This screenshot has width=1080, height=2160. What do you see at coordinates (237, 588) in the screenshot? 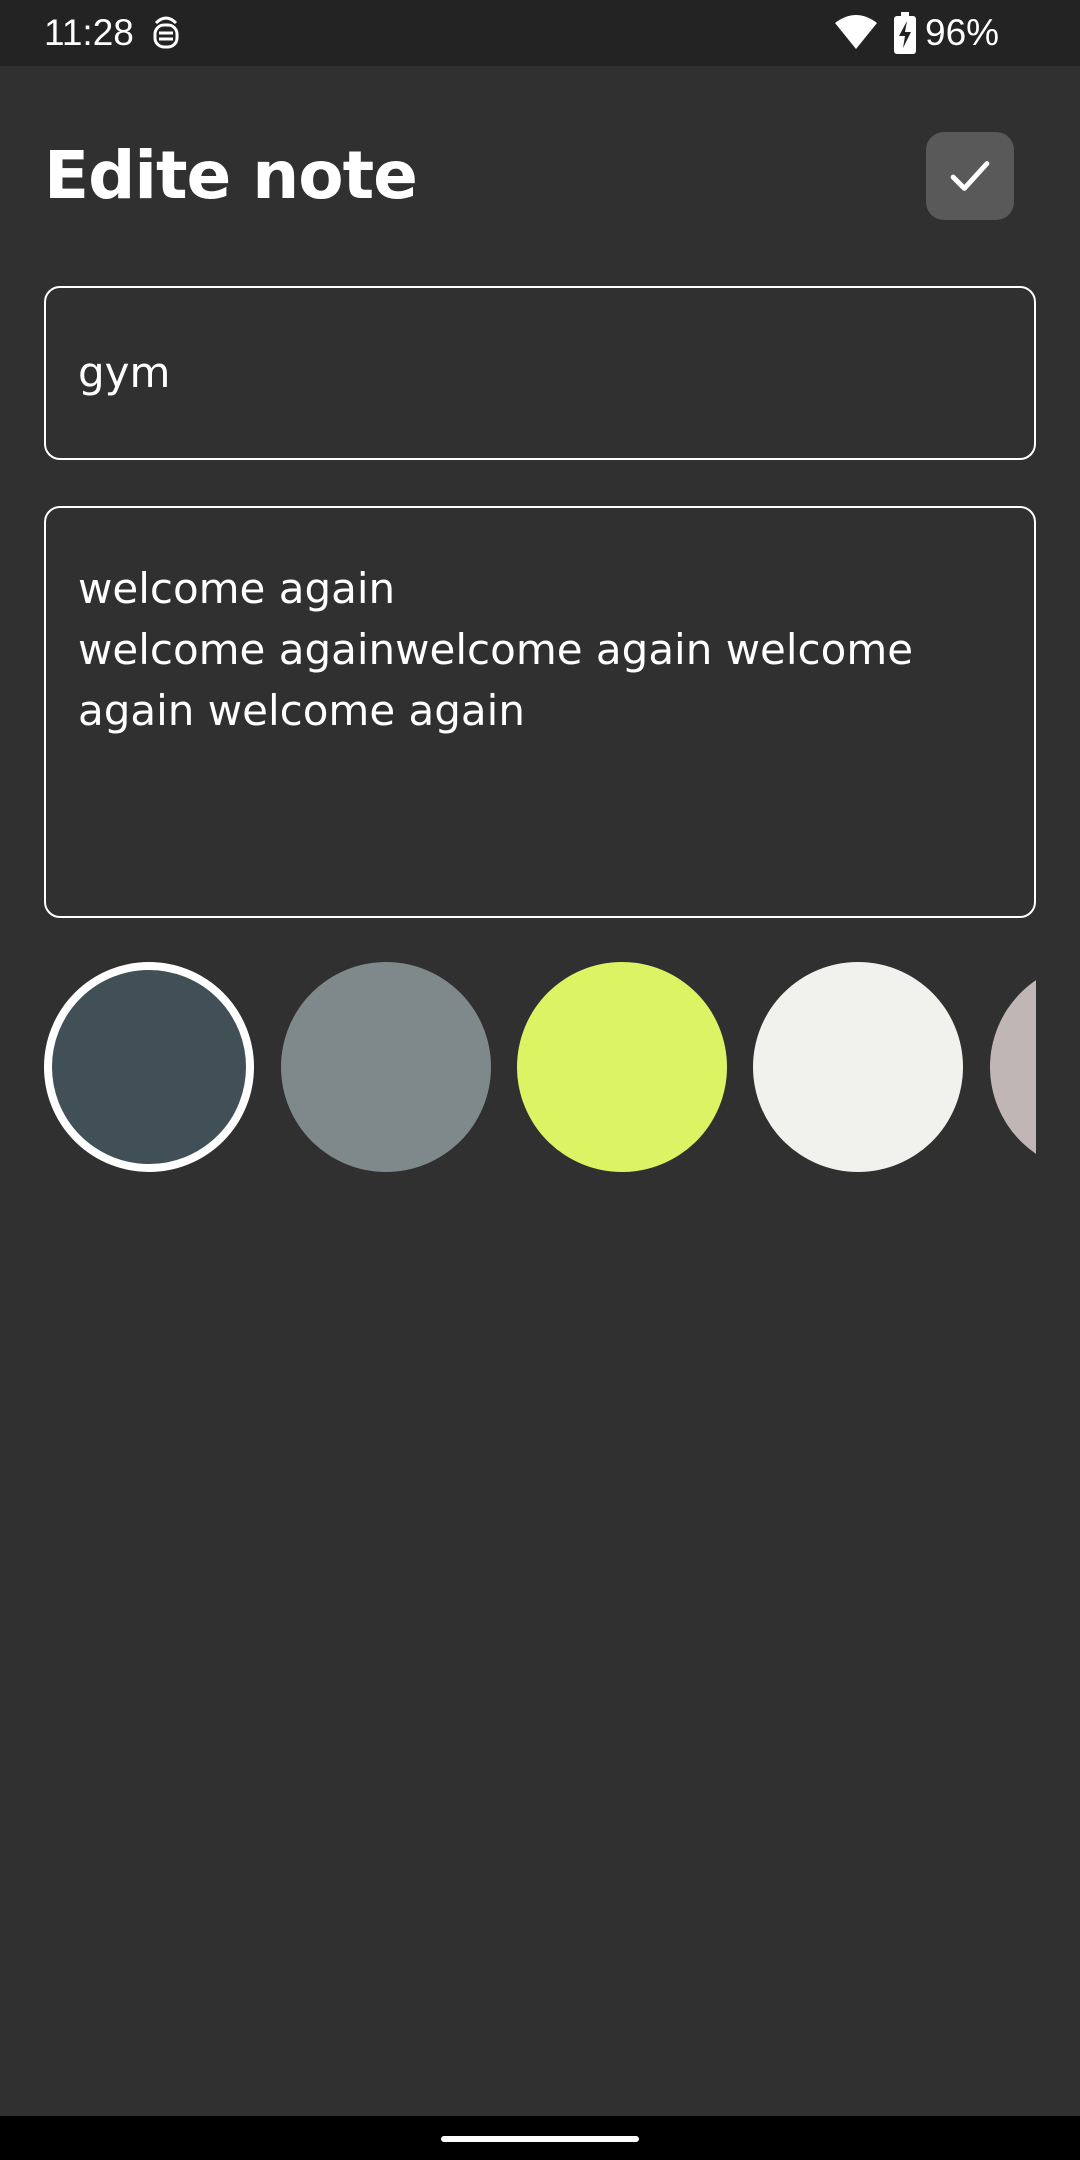
I see `note-content-line: welcome again` at bounding box center [237, 588].